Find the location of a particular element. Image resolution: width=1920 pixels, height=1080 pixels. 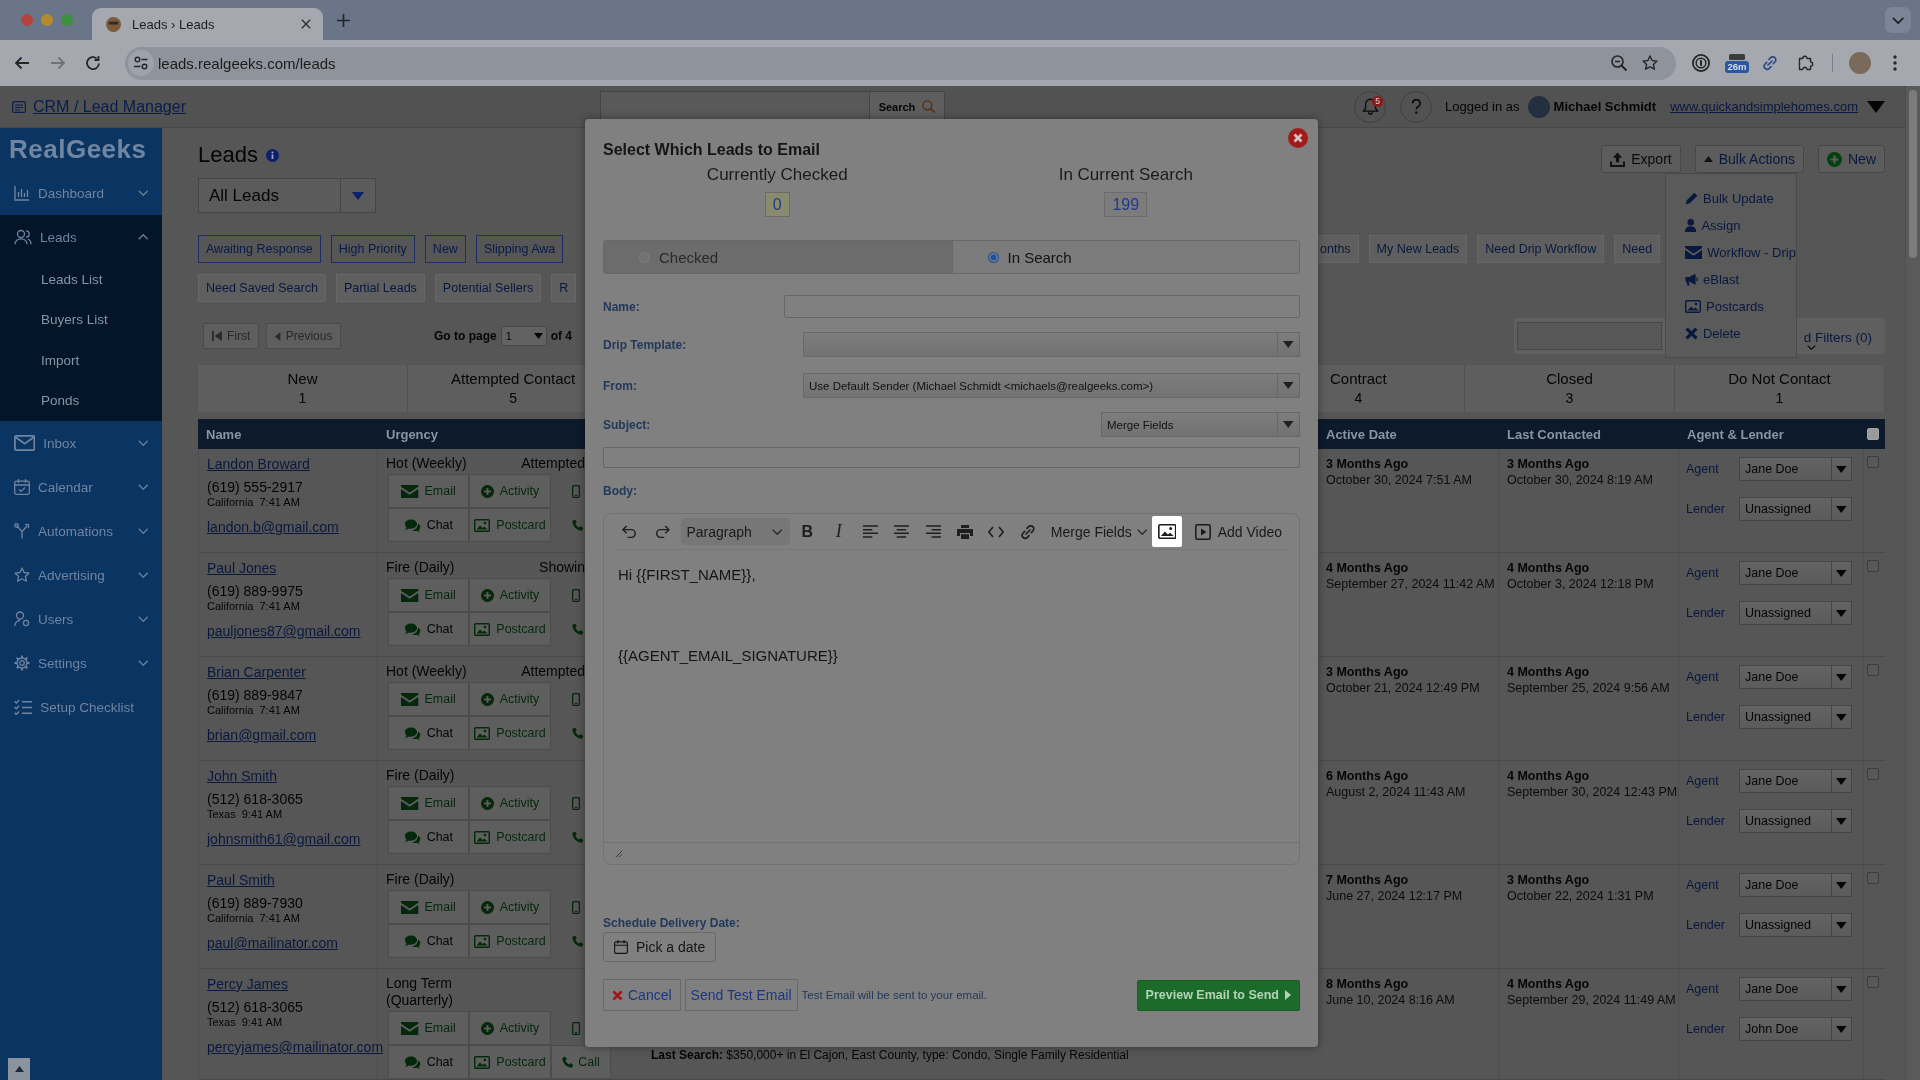

filter-button: Partial Leads is located at coordinates (380, 288).